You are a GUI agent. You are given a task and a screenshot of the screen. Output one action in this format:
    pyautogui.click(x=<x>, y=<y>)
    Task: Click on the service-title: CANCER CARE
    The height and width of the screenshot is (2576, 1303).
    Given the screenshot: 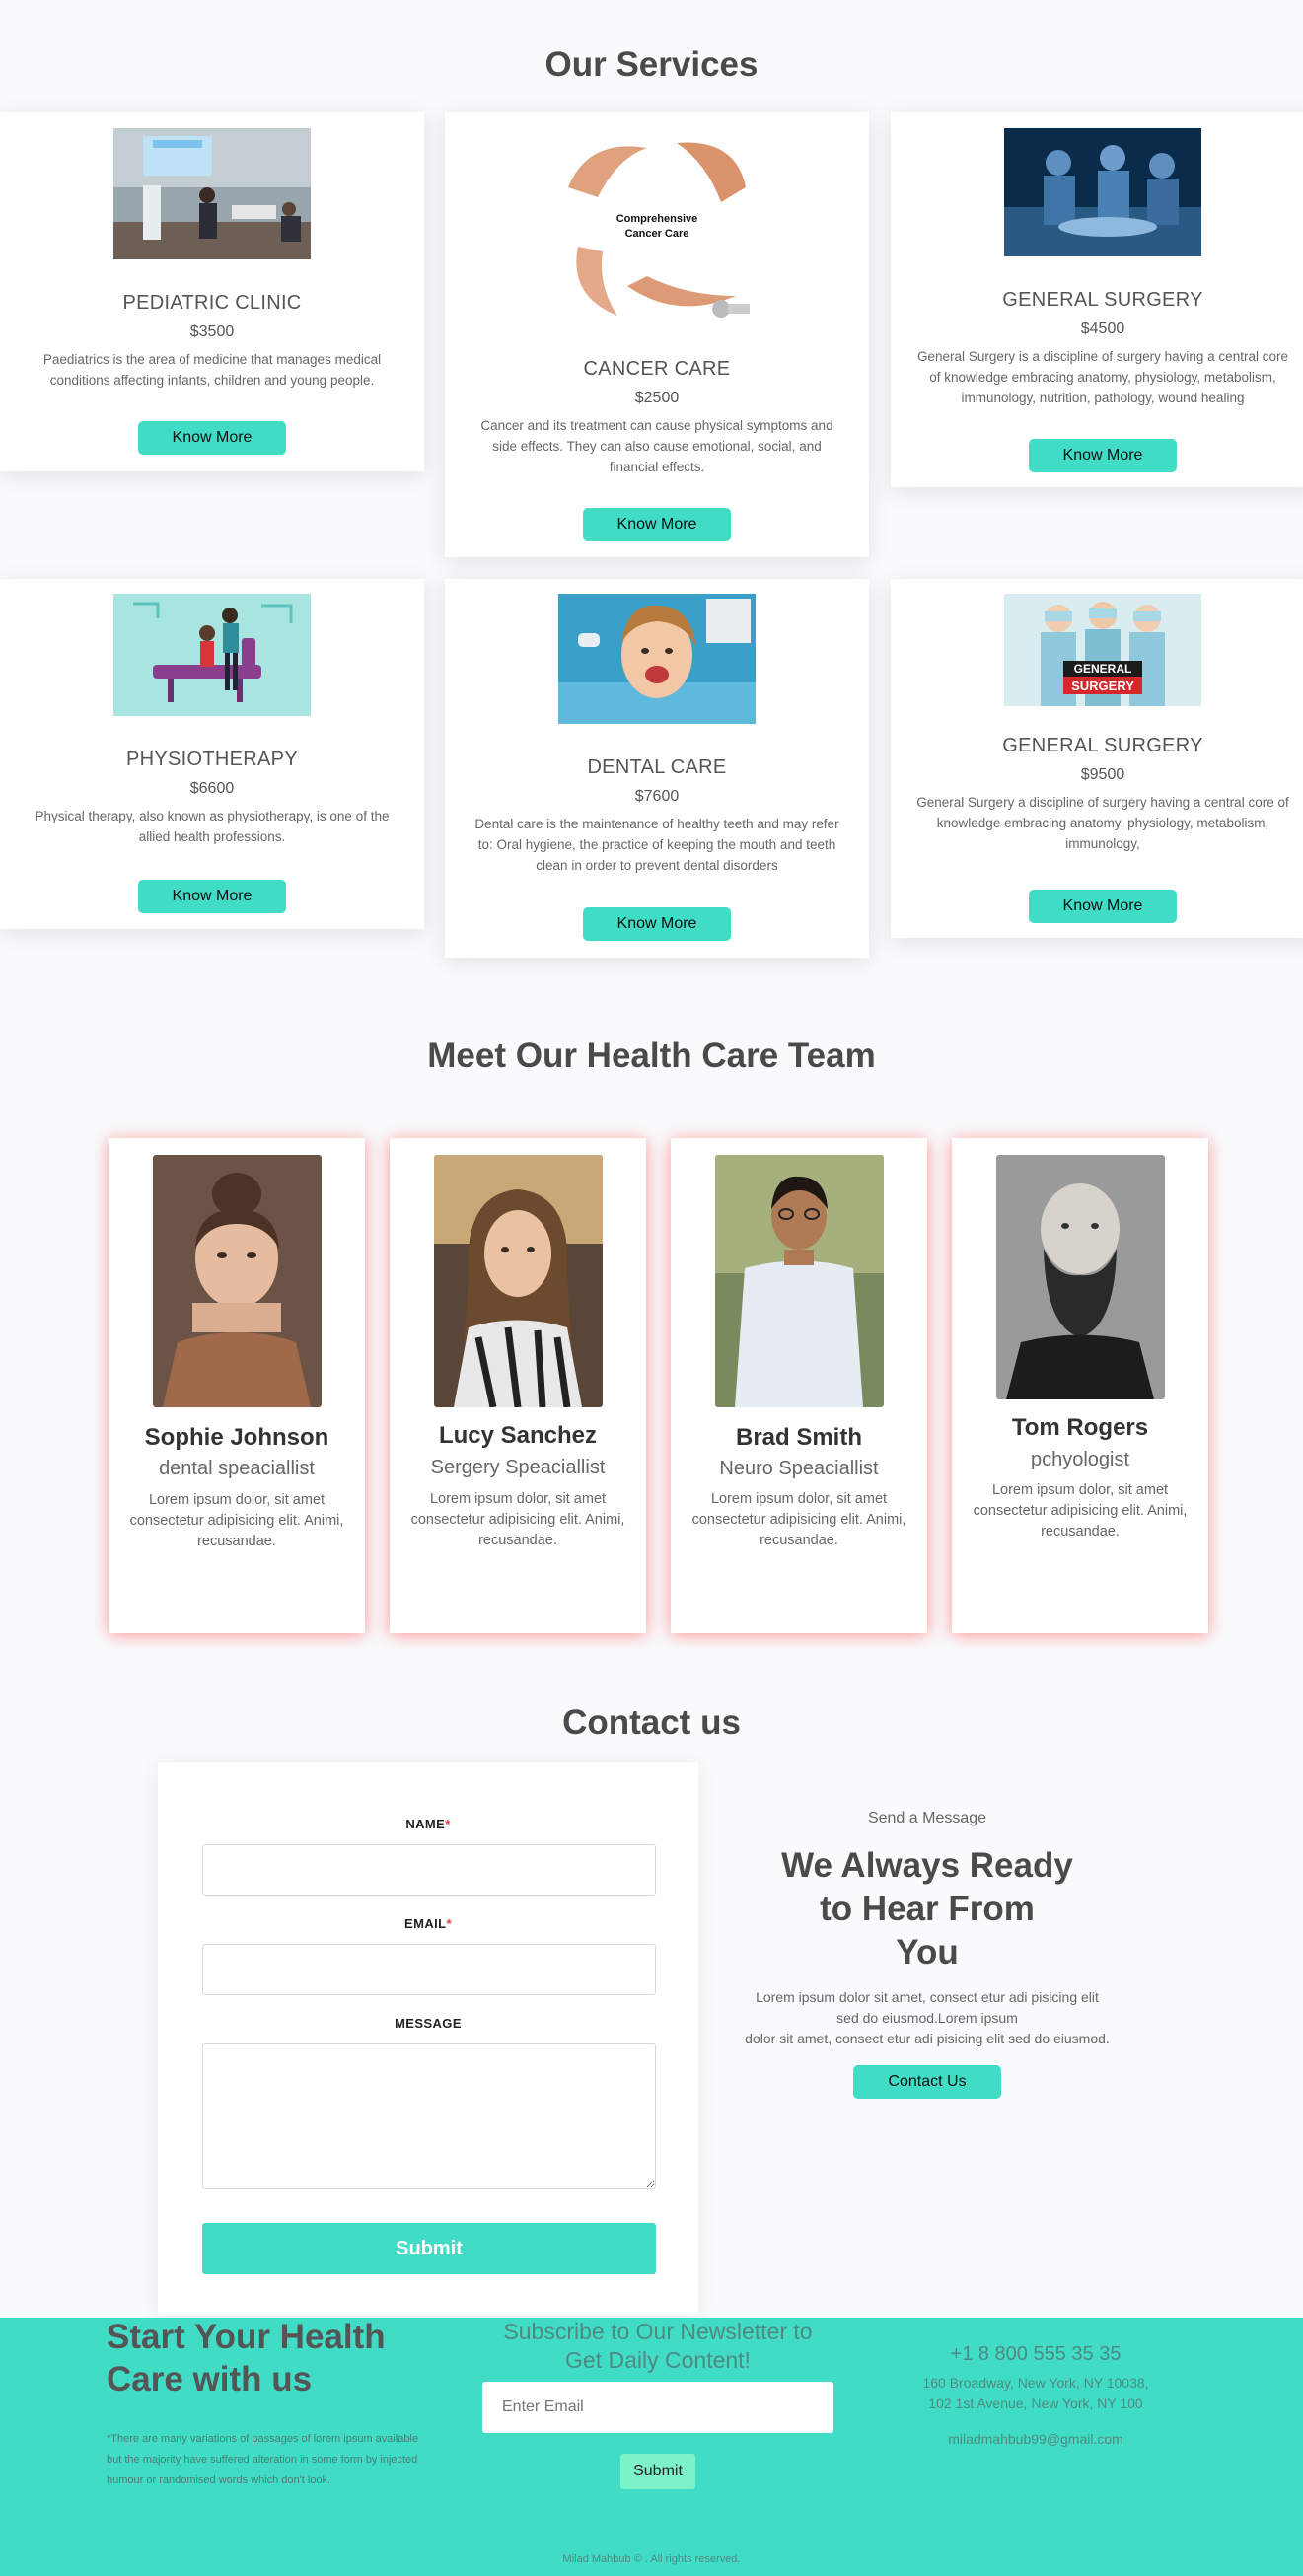 What is the action you would take?
    pyautogui.click(x=657, y=369)
    